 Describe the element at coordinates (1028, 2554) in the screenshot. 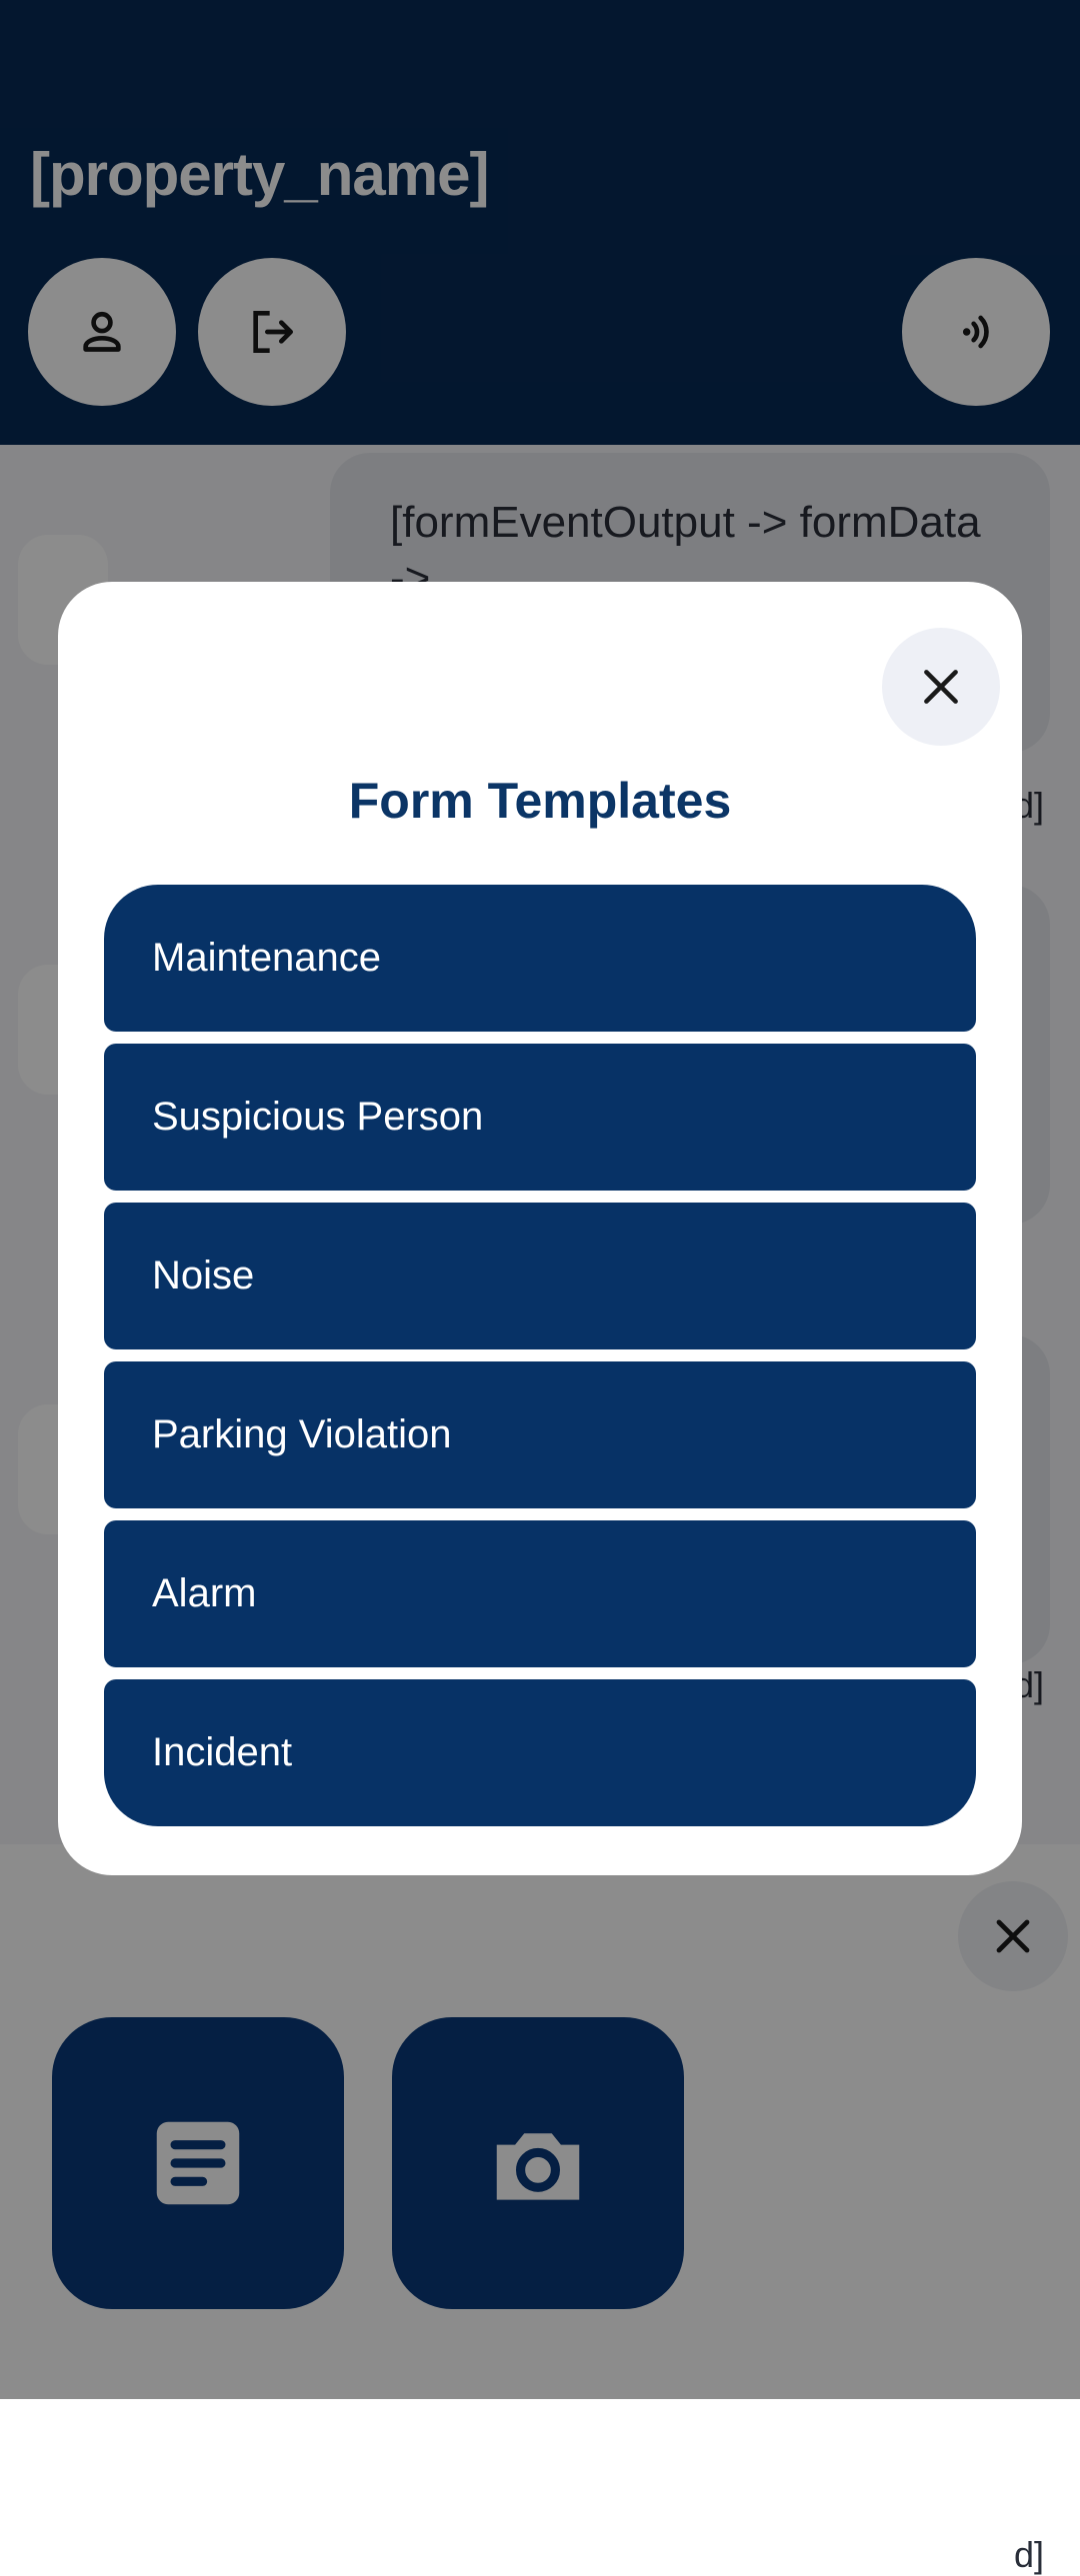

I see `event-card-suffix: d]` at that location.